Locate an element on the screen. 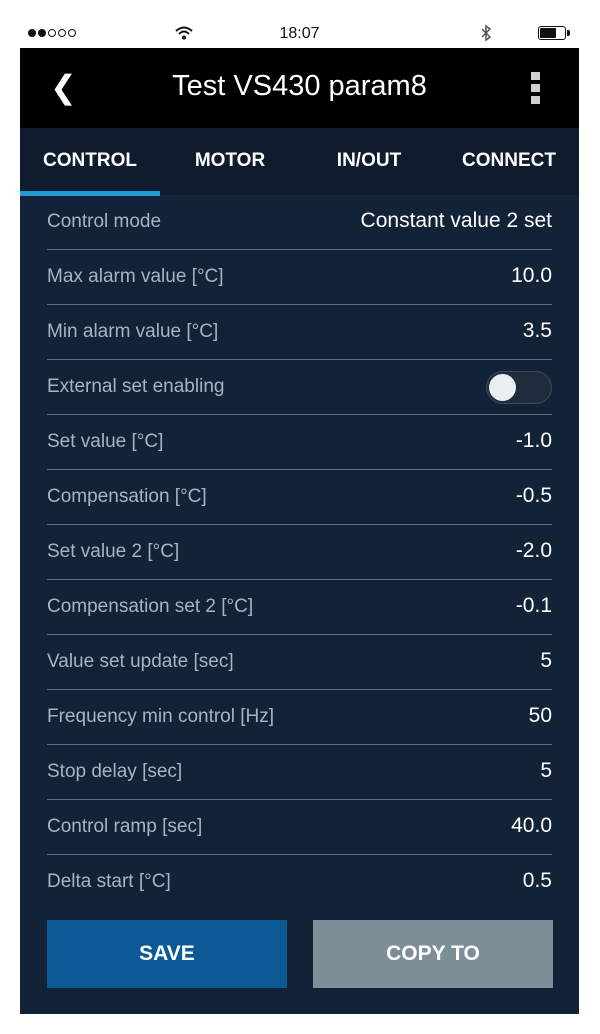  param-label: Compensation set 2 [°C] is located at coordinates (150, 606).